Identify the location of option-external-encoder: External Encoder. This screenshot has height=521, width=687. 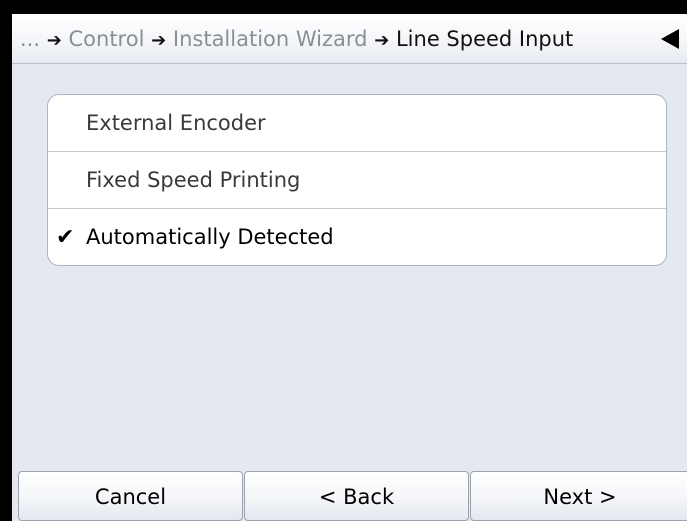
(357, 123).